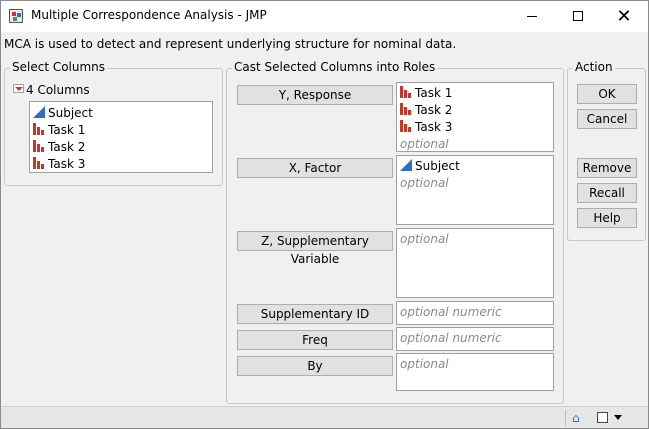 This screenshot has width=649, height=429. I want to click on column-list: Subject Task 1 Task 2 Task 3, so click(121, 137).